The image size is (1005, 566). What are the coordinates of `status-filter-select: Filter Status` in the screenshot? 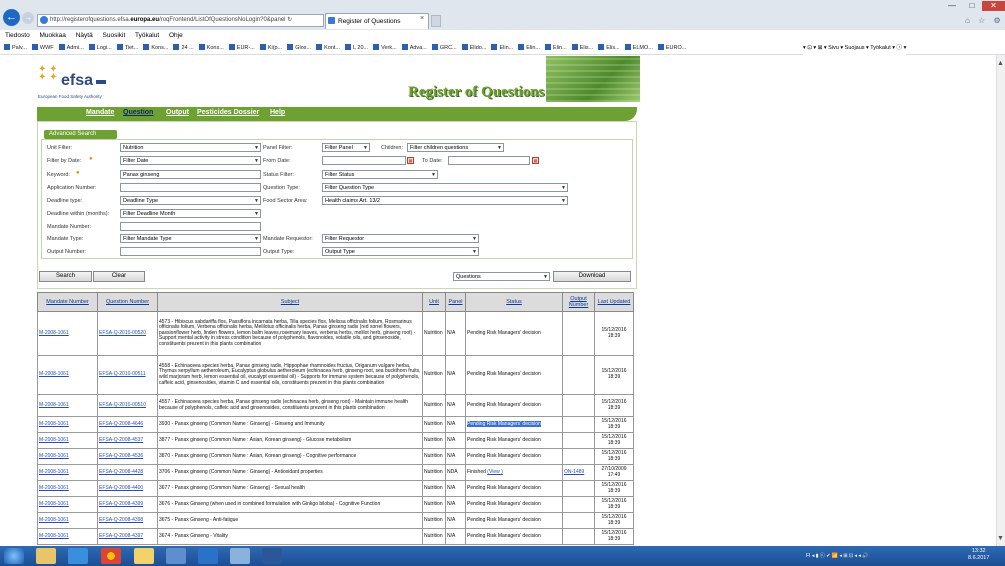 It's located at (380, 174).